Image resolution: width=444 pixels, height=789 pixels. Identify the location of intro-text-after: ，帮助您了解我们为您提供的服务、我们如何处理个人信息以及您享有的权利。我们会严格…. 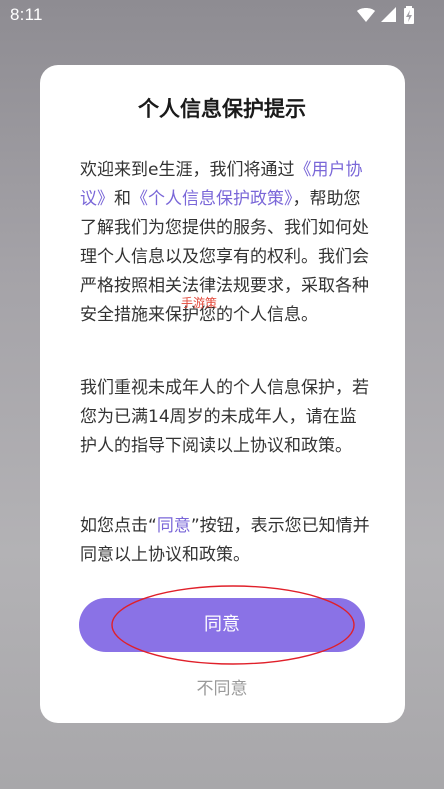
(224, 257).